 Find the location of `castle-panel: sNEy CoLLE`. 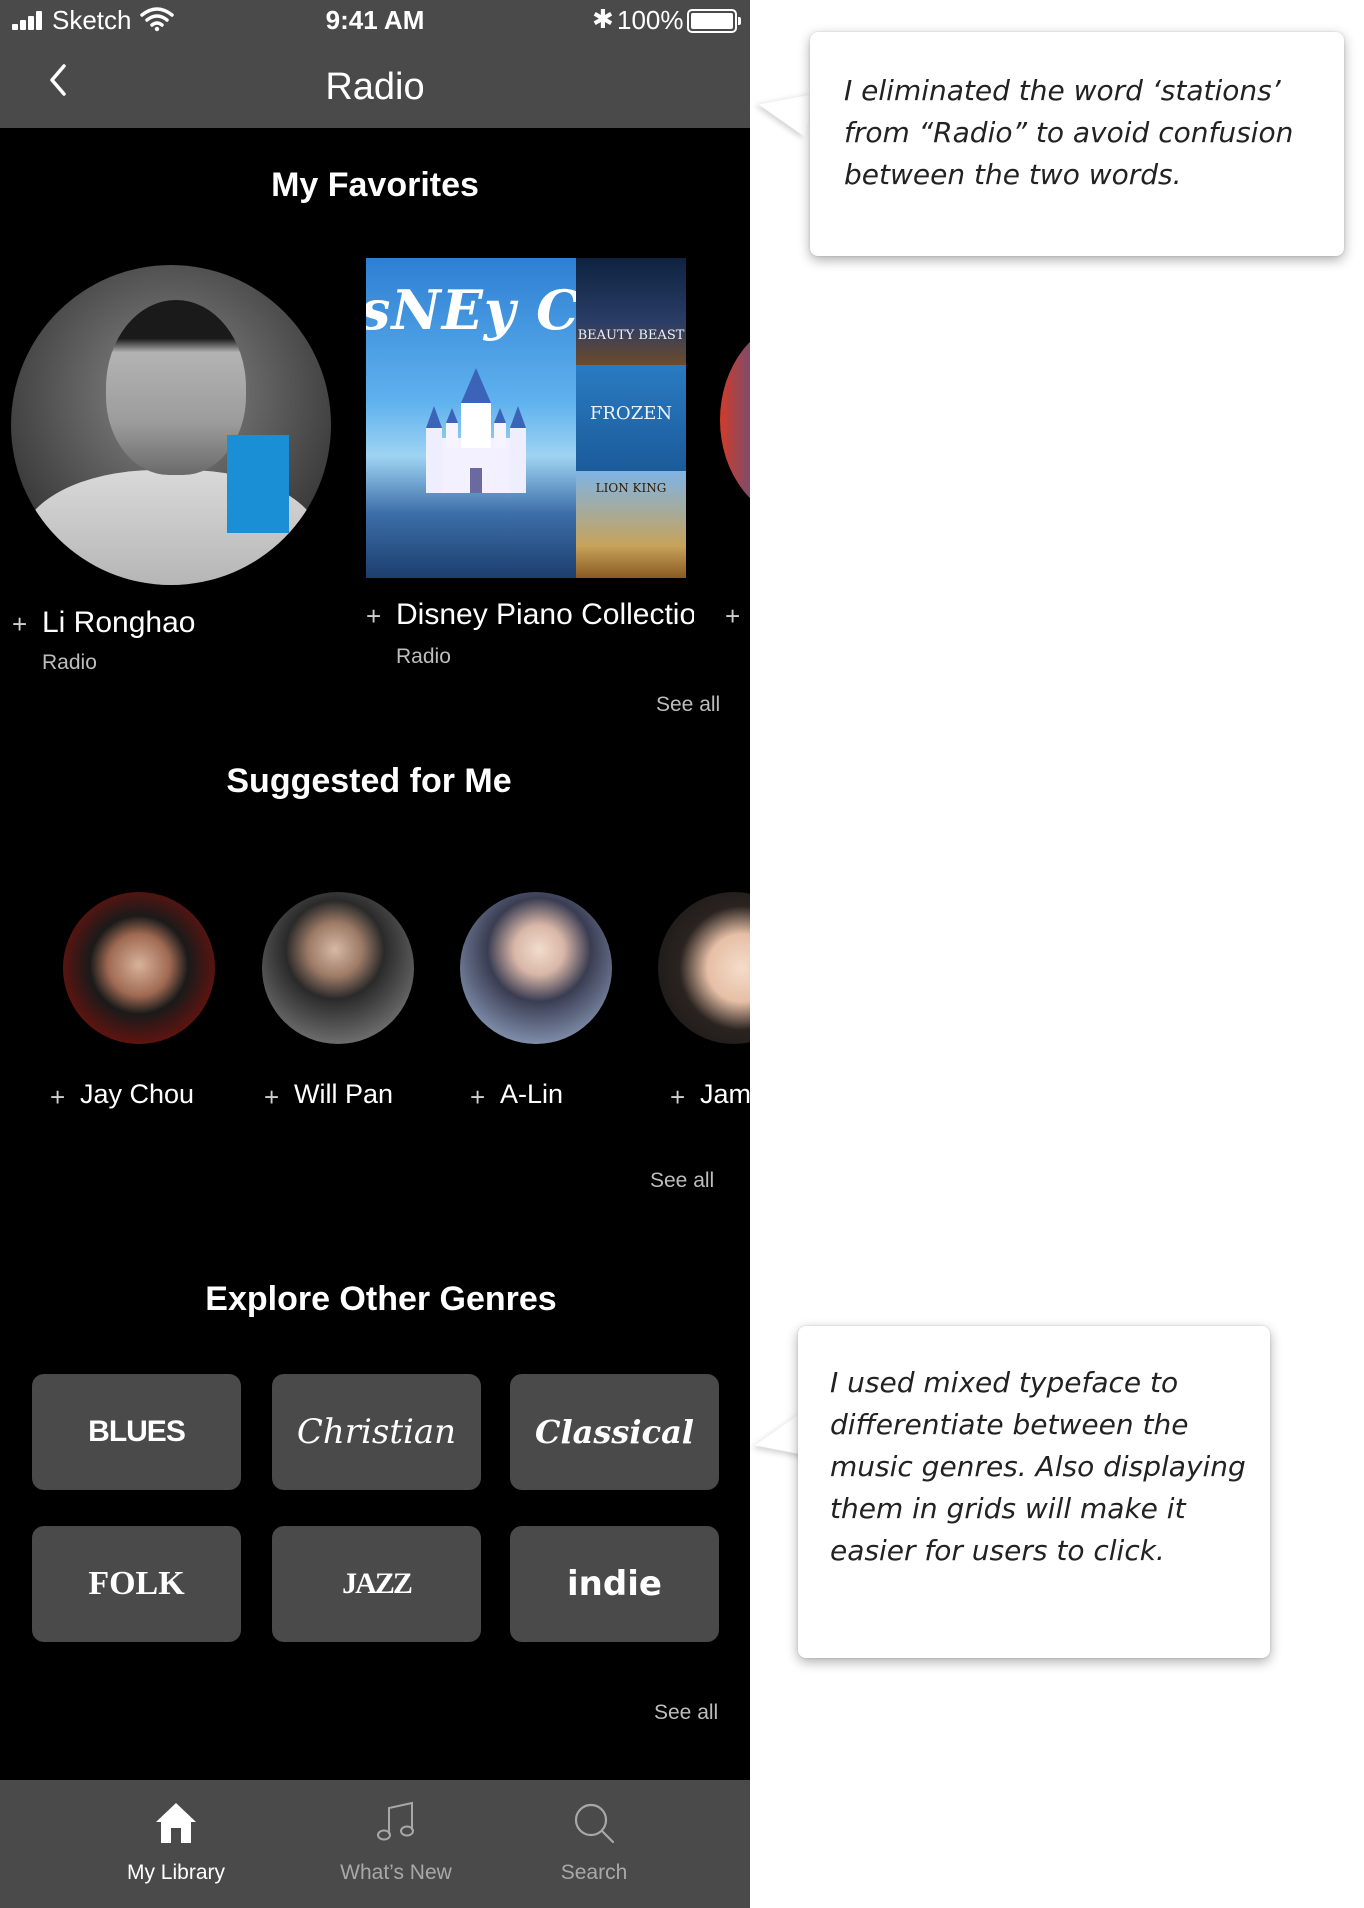

castle-panel: sNEy CoLLE is located at coordinates (526, 418).